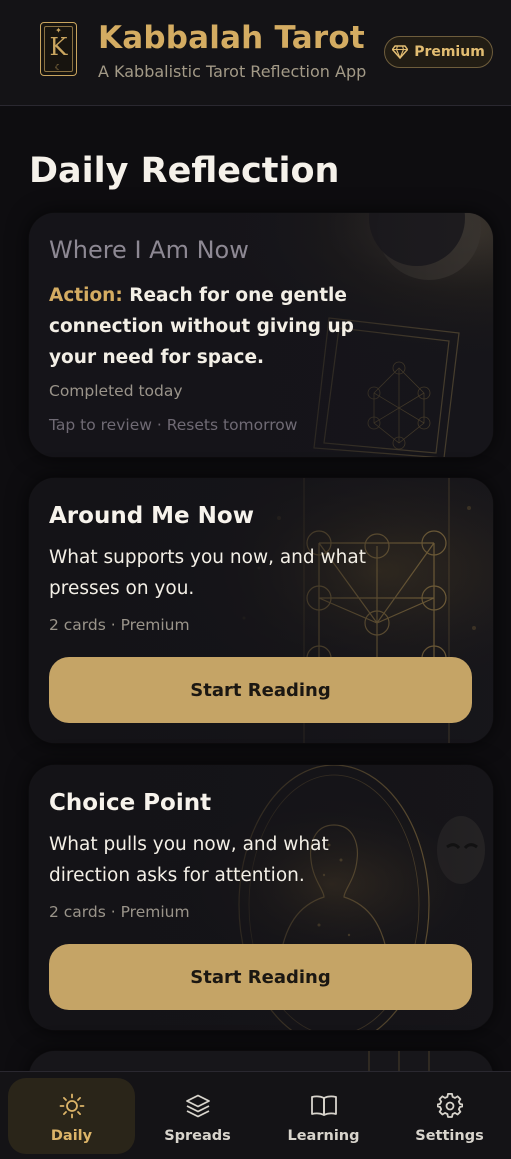  I want to click on gear-icon, so click(449, 1105).